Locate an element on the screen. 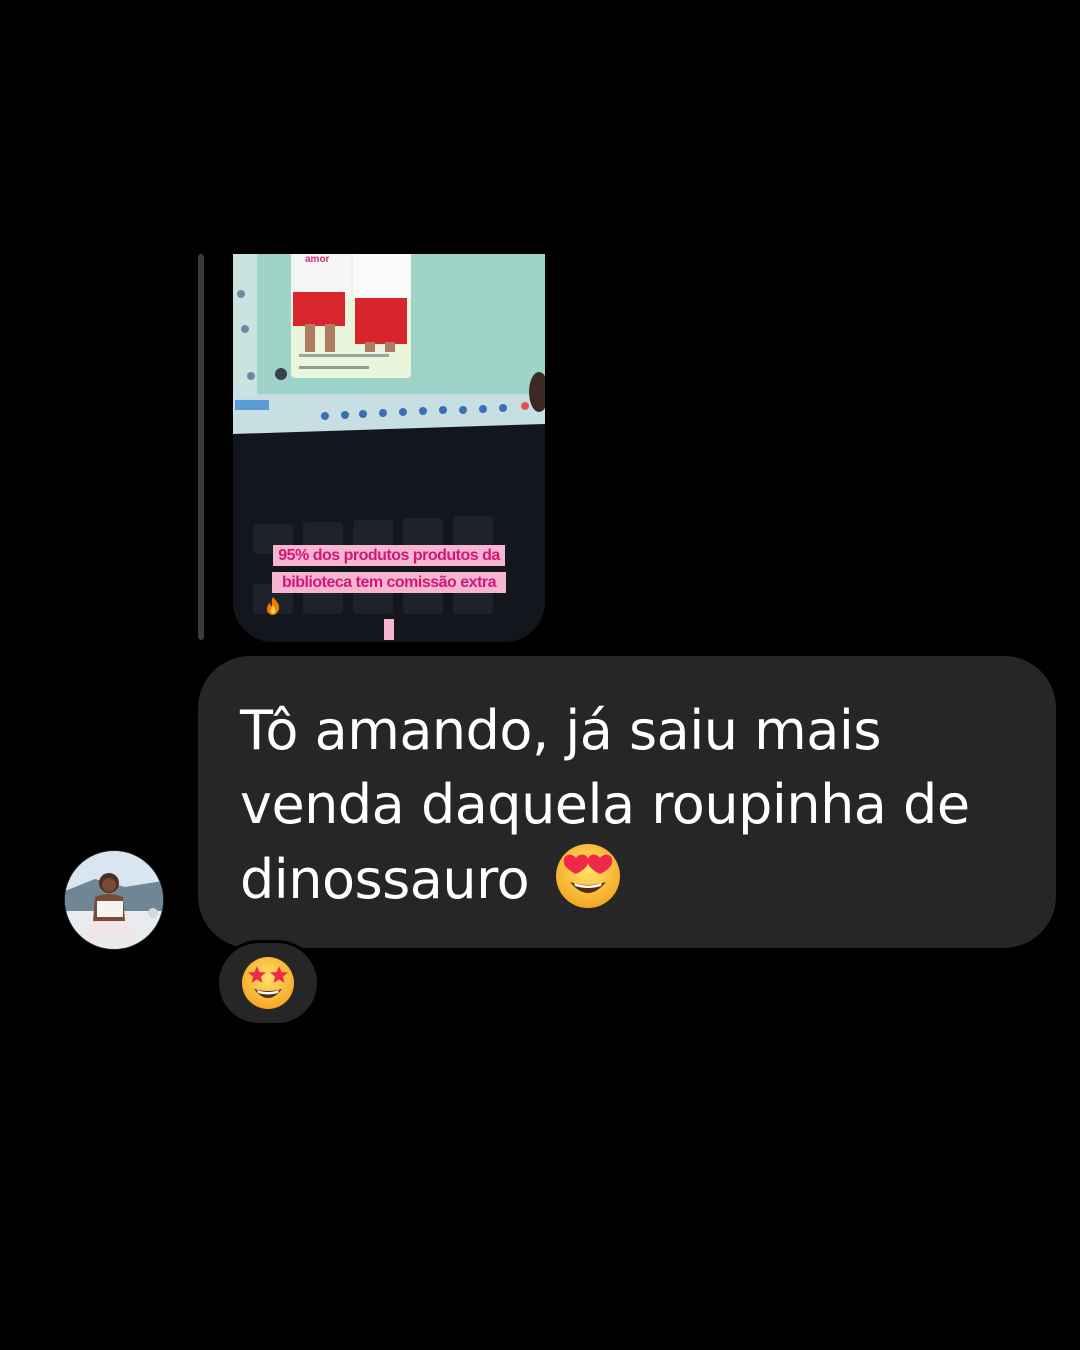 Image resolution: width=1080 pixels, height=1350 pixels. star-struck-emoji is located at coordinates (268, 983).